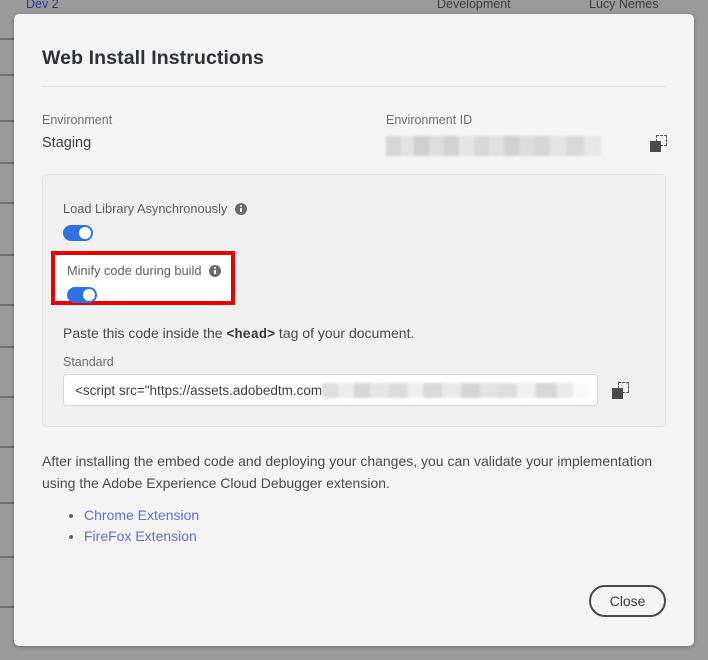  What do you see at coordinates (624, 5) in the screenshot?
I see `bg-column-user: Lucy Nemes` at bounding box center [624, 5].